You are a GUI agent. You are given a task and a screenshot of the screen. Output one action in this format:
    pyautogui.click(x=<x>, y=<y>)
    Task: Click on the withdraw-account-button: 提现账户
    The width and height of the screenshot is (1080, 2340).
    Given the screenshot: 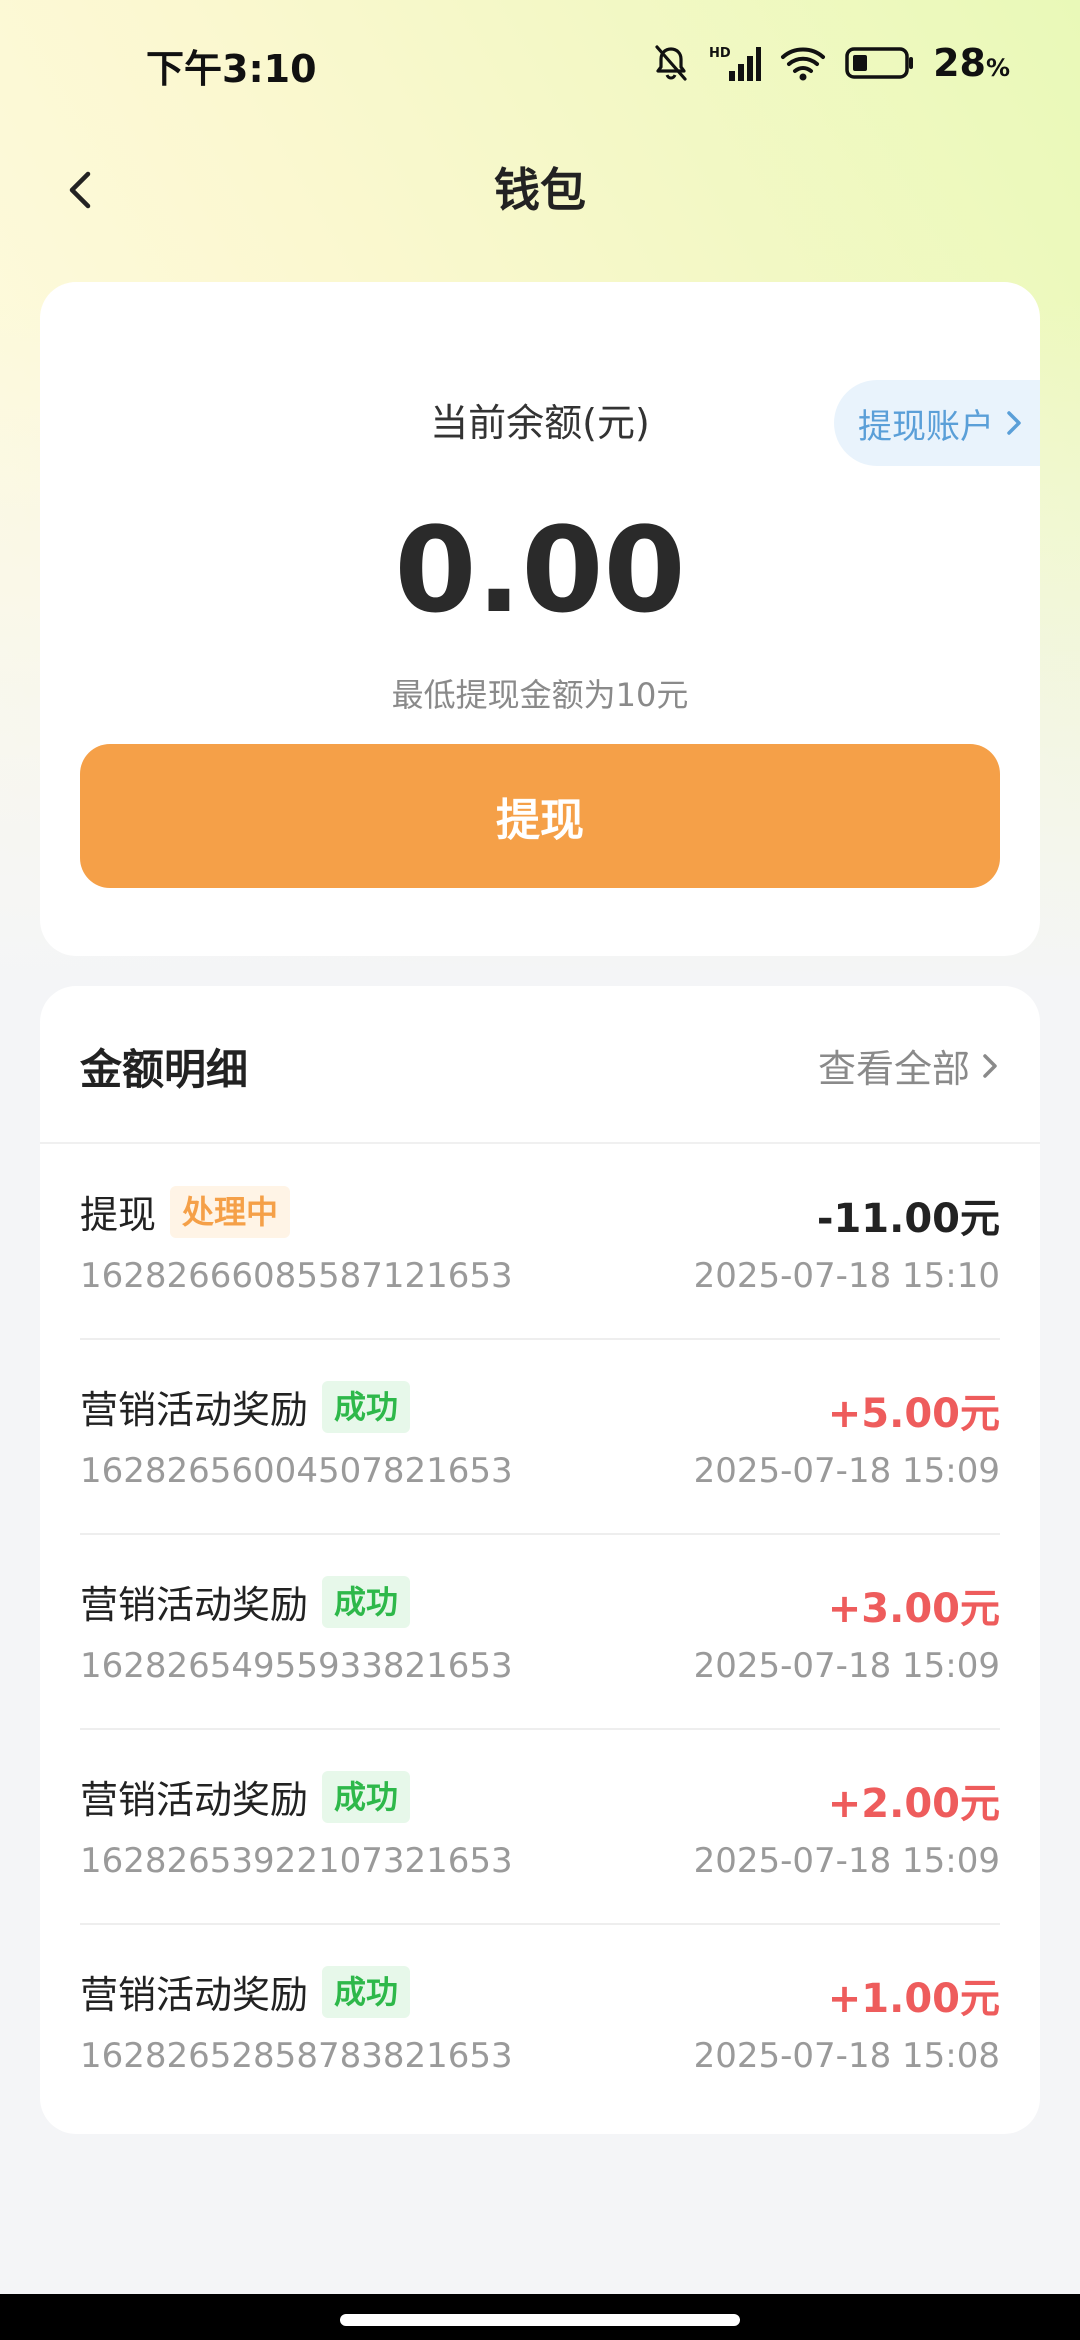 What is the action you would take?
    pyautogui.click(x=937, y=423)
    